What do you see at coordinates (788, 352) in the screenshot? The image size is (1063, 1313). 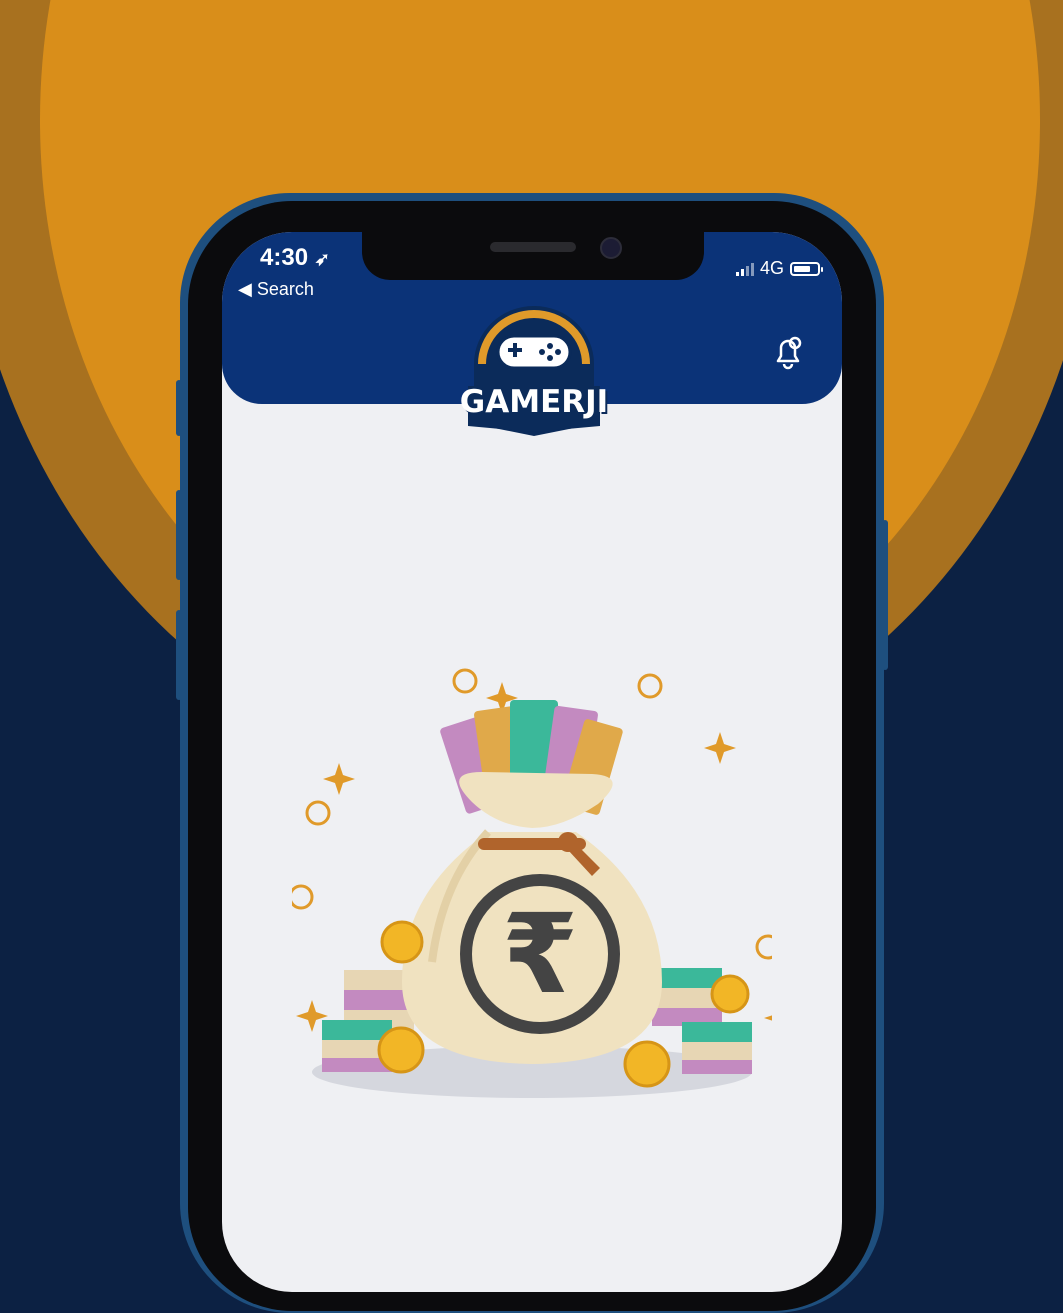 I see `bell-icon` at bounding box center [788, 352].